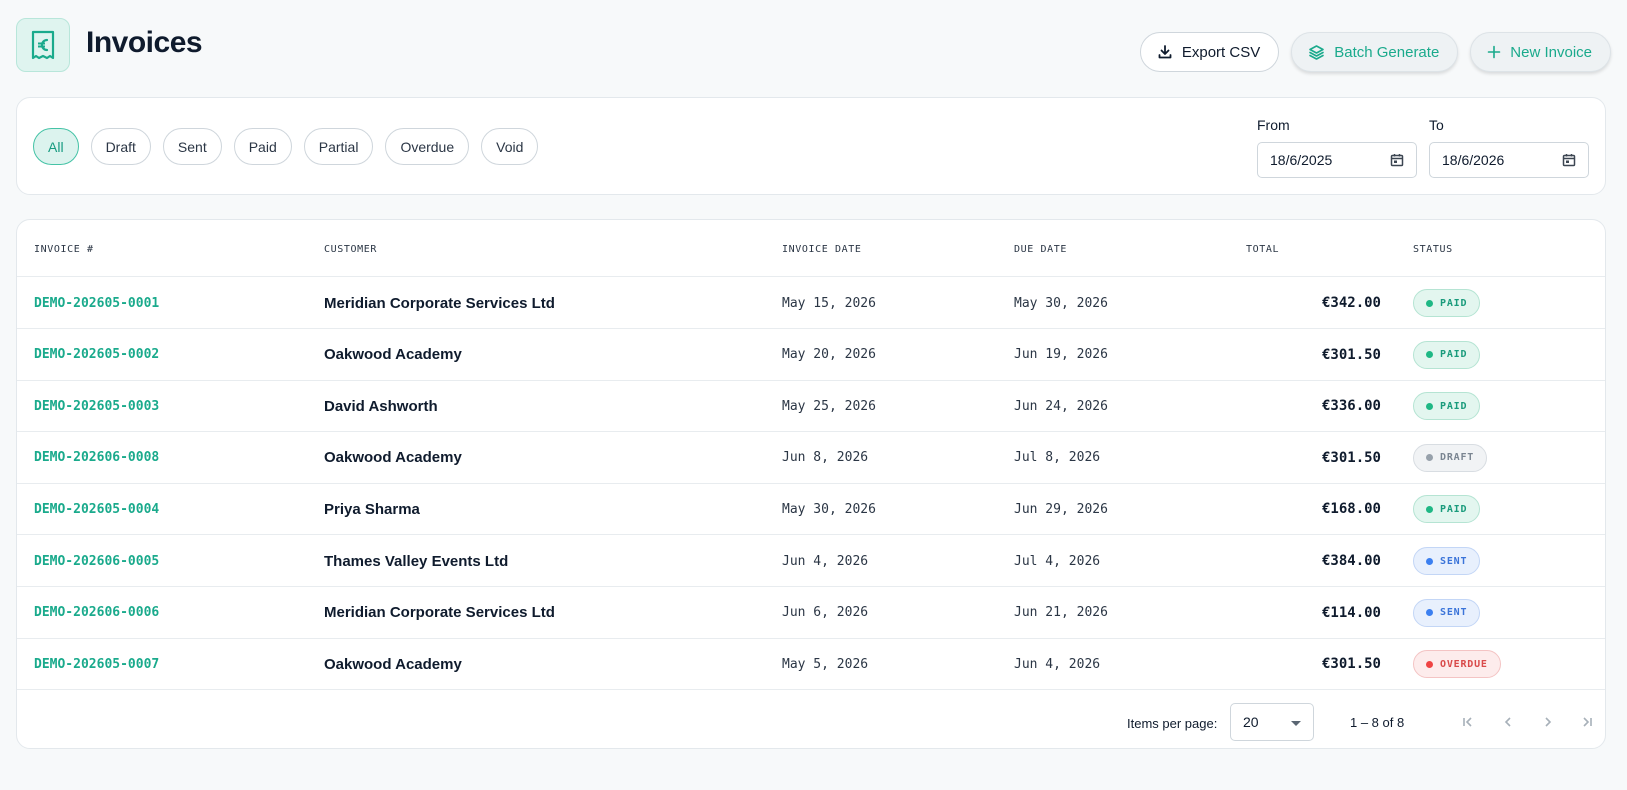 This screenshot has height=790, width=1627. What do you see at coordinates (829, 355) in the screenshot?
I see `invoice-date: May 20, 2026` at bounding box center [829, 355].